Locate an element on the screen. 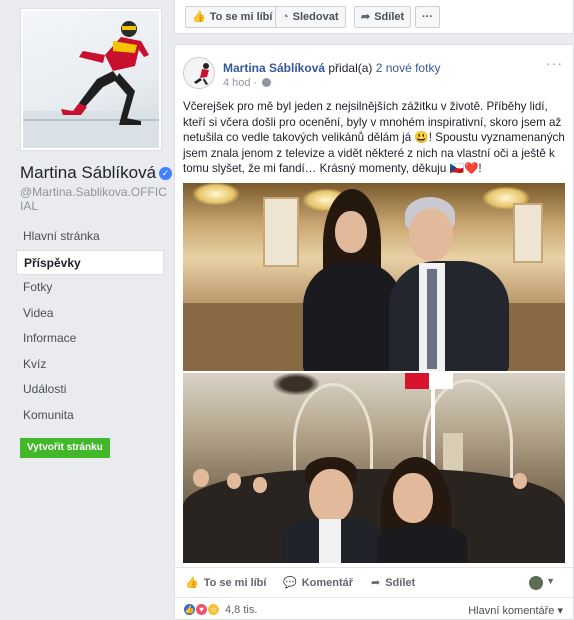  post-like-button: 👍 To se mi líbí is located at coordinates (225, 582).